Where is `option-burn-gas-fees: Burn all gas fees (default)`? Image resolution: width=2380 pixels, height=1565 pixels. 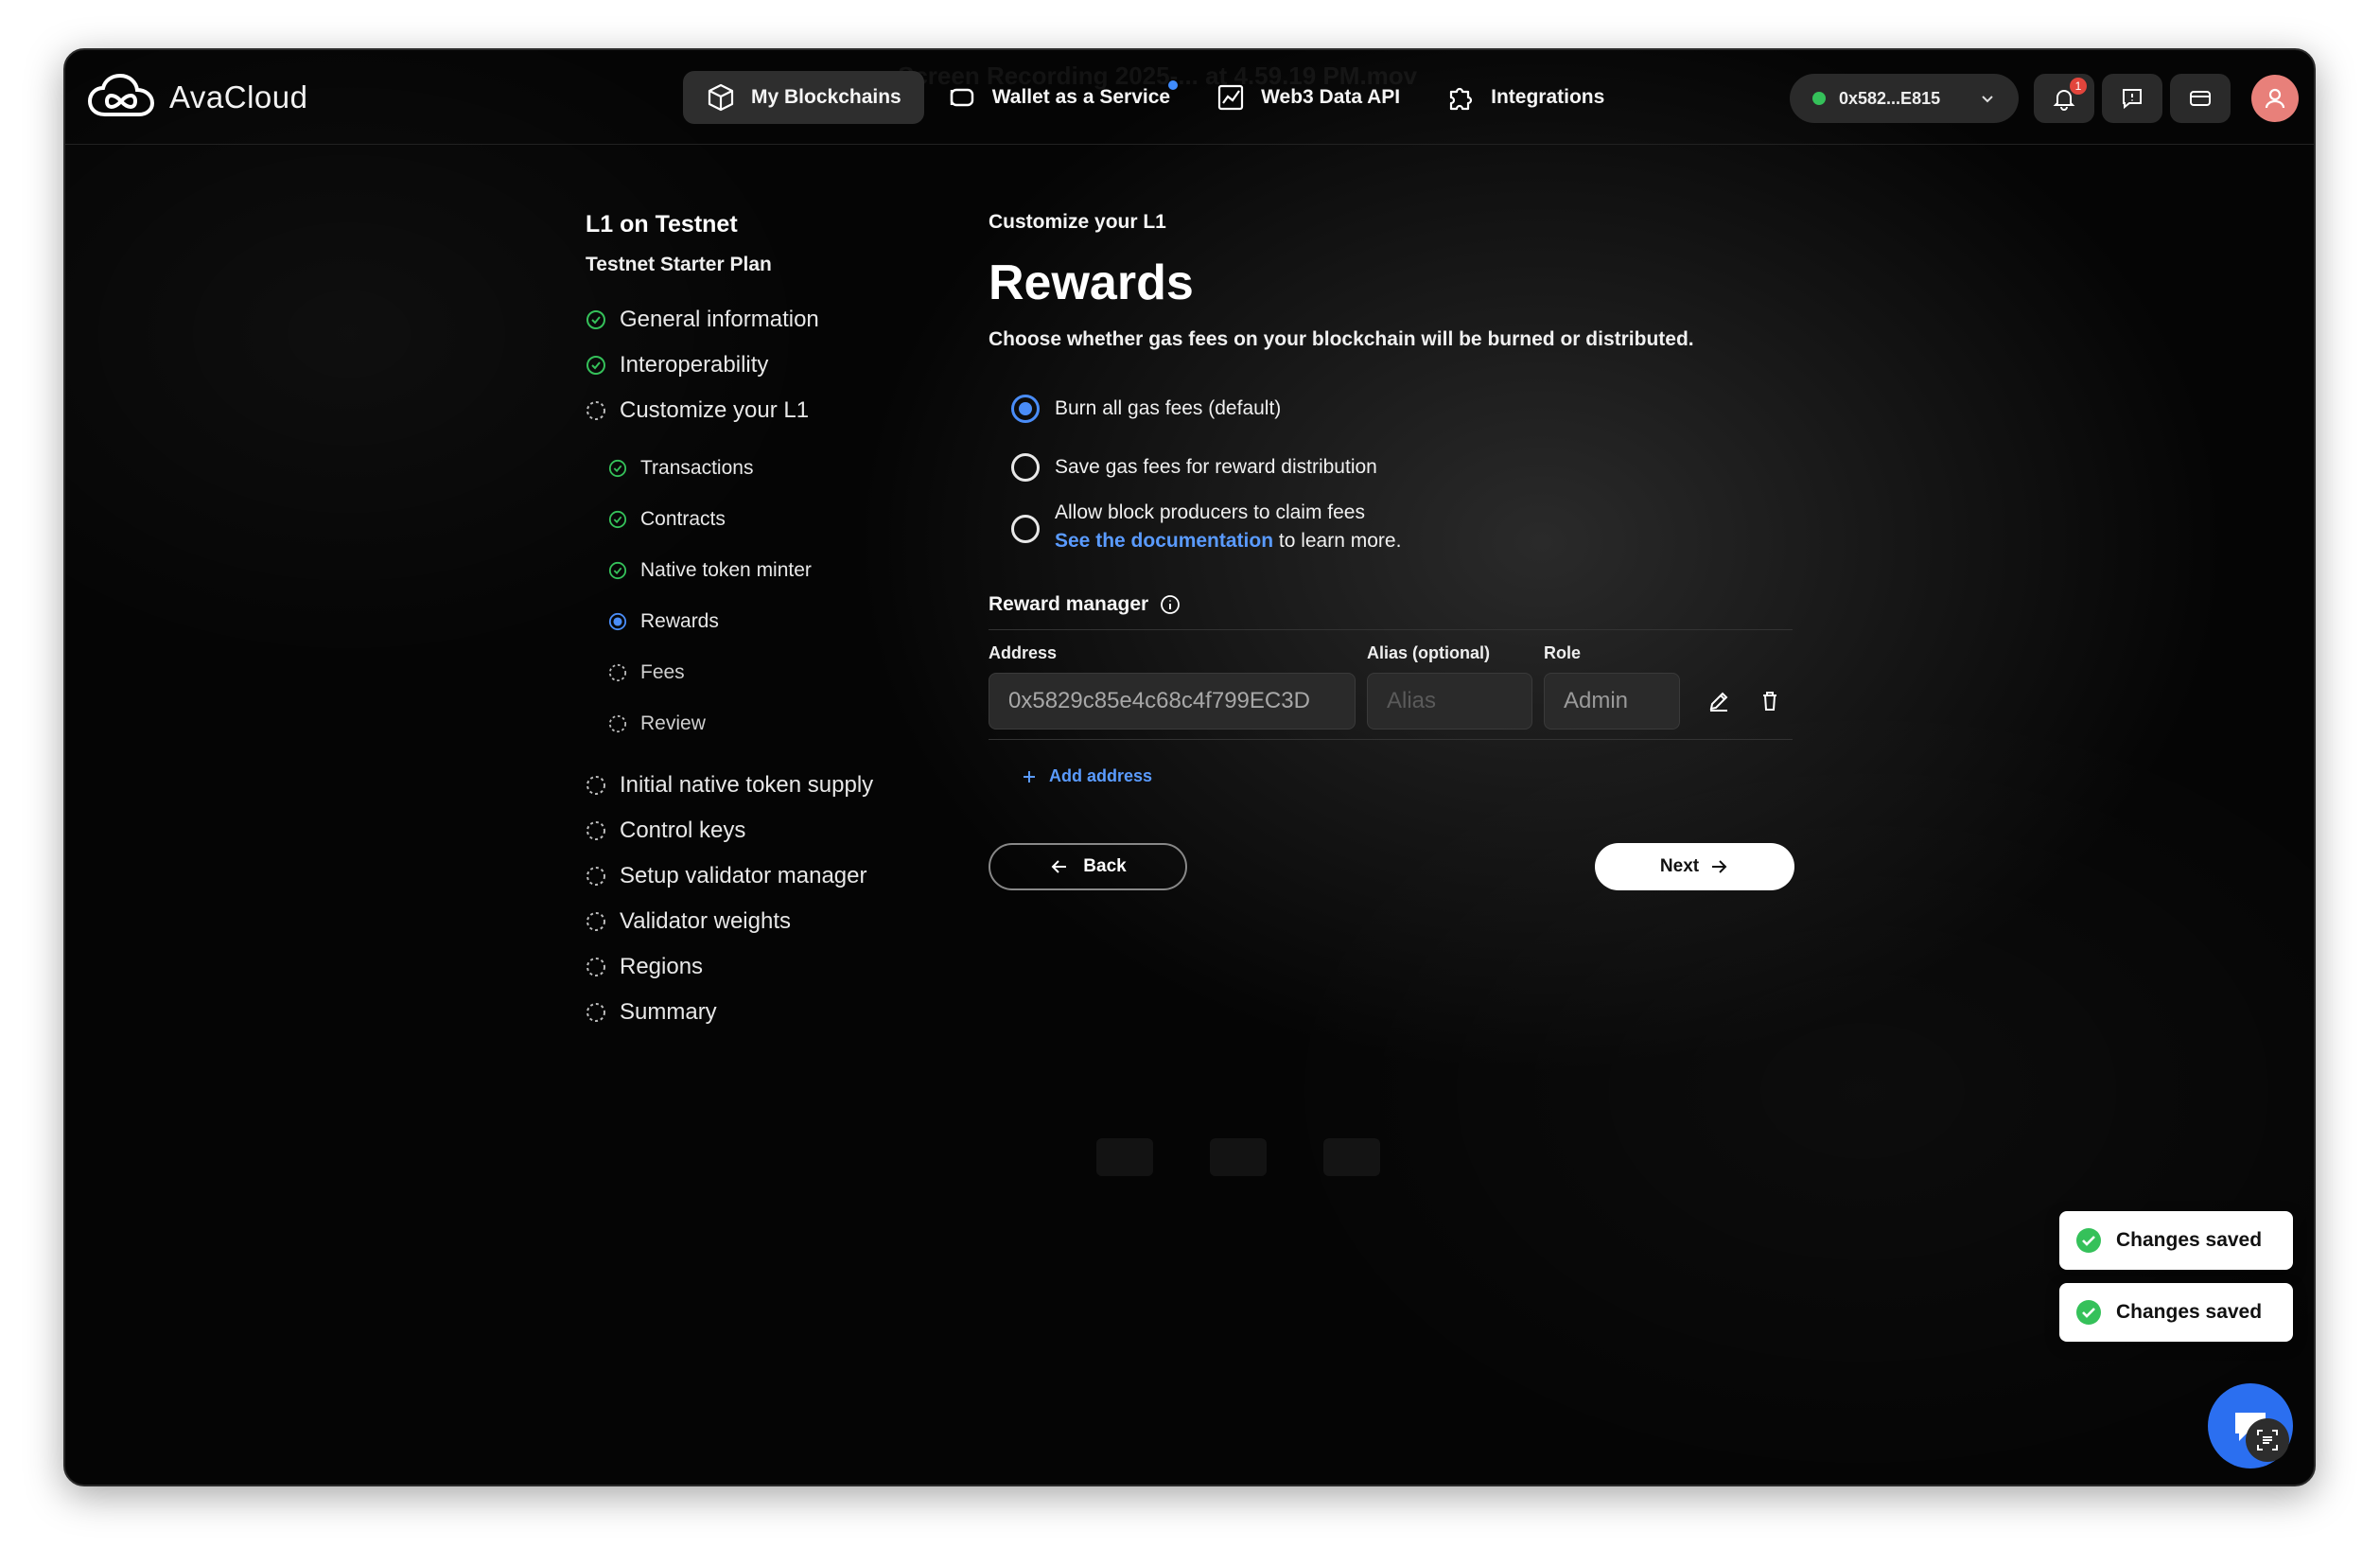 option-burn-gas-fees: Burn all gas fees (default) is located at coordinates (1402, 409).